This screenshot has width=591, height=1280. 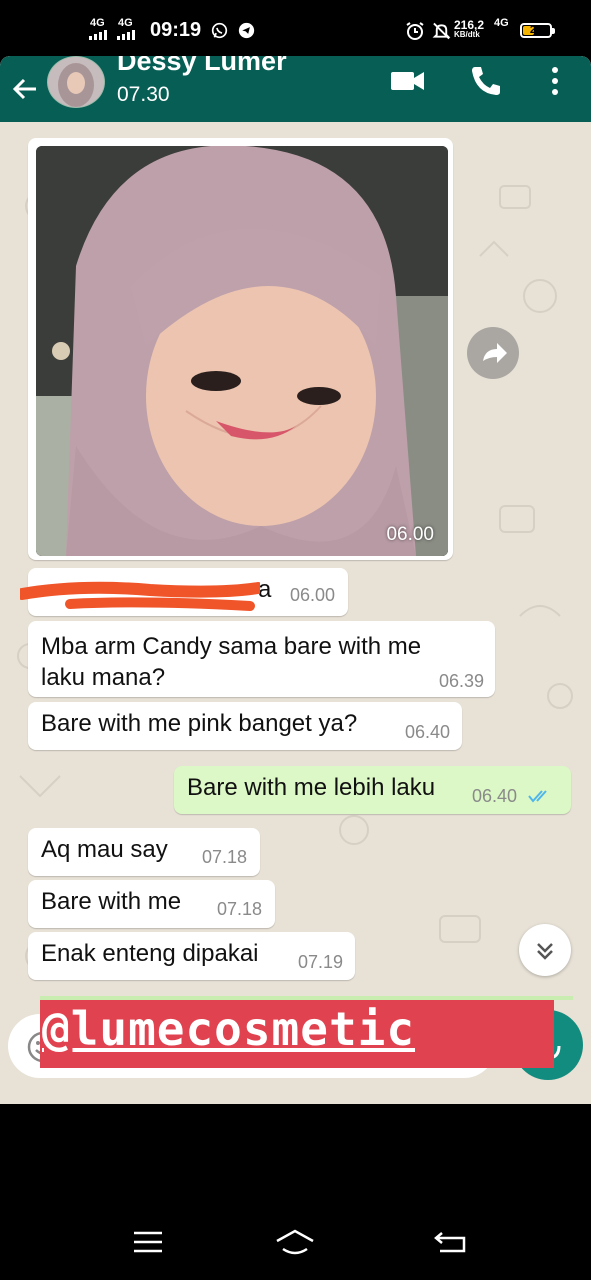 What do you see at coordinates (415, 31) in the screenshot?
I see `alarm-icon` at bounding box center [415, 31].